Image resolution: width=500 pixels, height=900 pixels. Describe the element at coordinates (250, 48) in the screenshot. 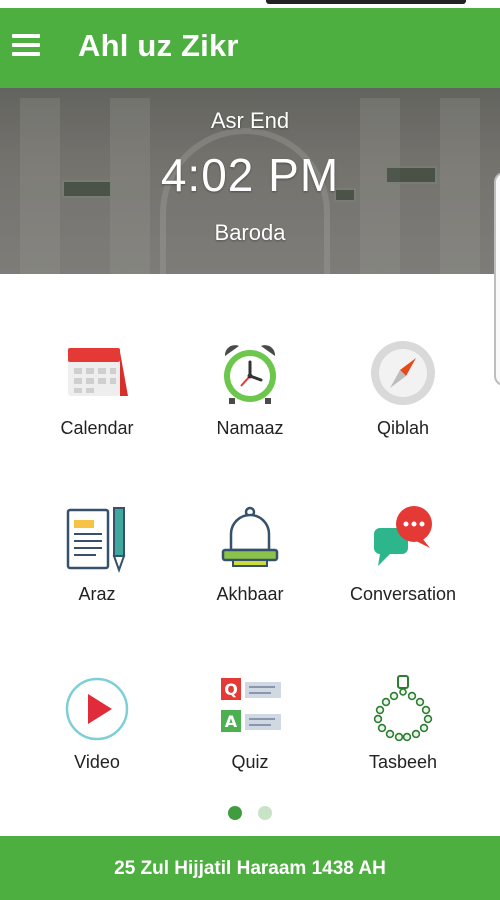

I see `app-bar: Ahl uz Zikr` at that location.